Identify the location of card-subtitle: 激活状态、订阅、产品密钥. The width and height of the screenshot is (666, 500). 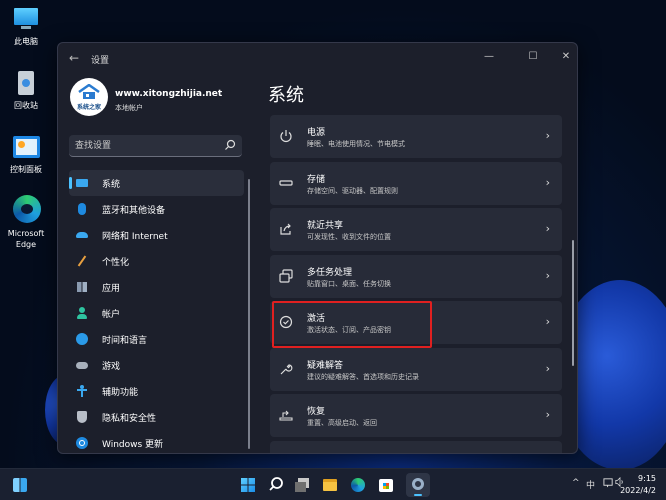
(349, 330).